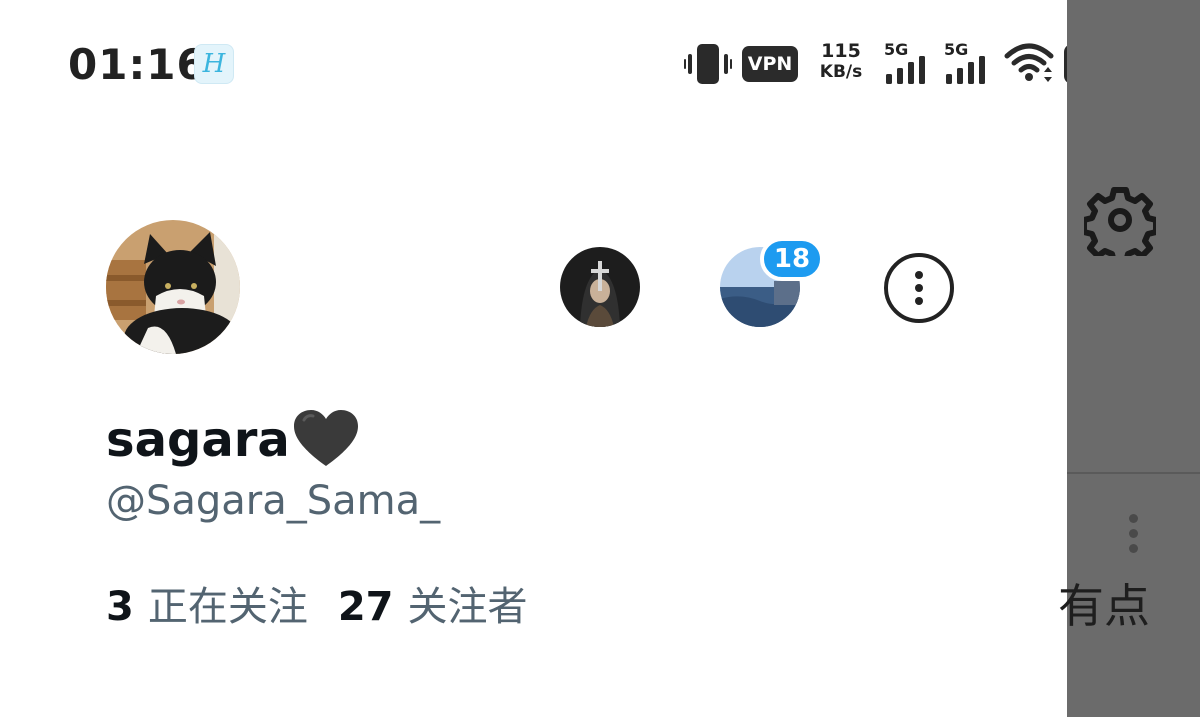  What do you see at coordinates (214, 64) in the screenshot?
I see `app-notification-icon: H` at bounding box center [214, 64].